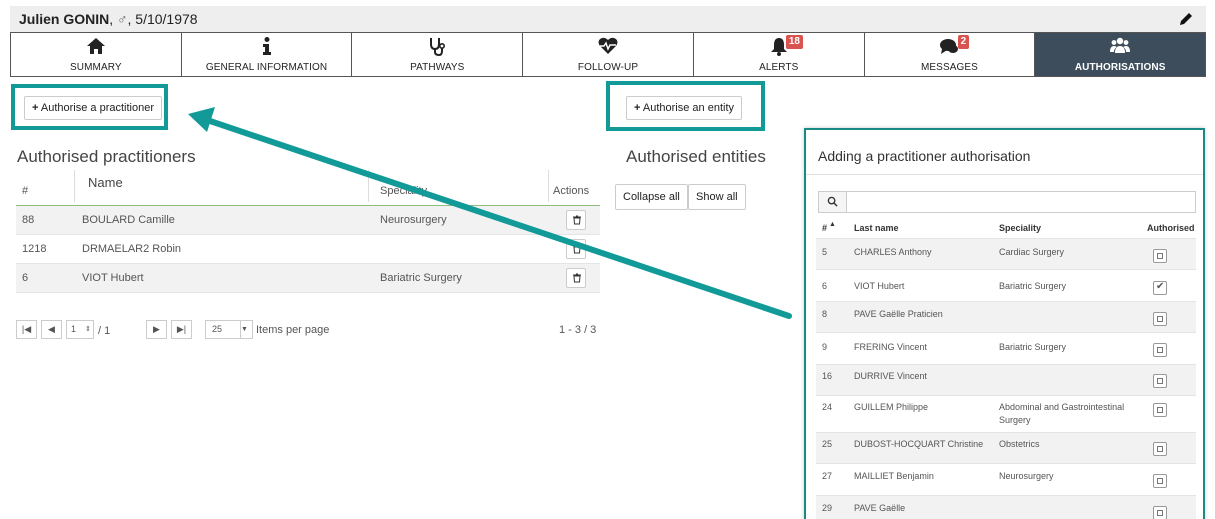  What do you see at coordinates (1006, 253) in the screenshot?
I see `table-row: 5 CHARLES Anthony Cardiac Surgery` at bounding box center [1006, 253].